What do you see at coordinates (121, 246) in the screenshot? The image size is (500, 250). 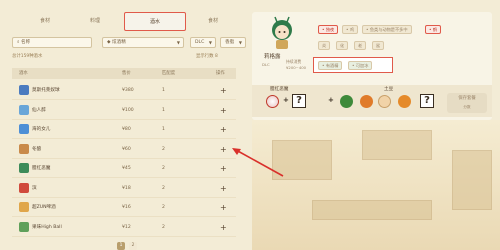 I see `page-1-button: 1` at bounding box center [121, 246].